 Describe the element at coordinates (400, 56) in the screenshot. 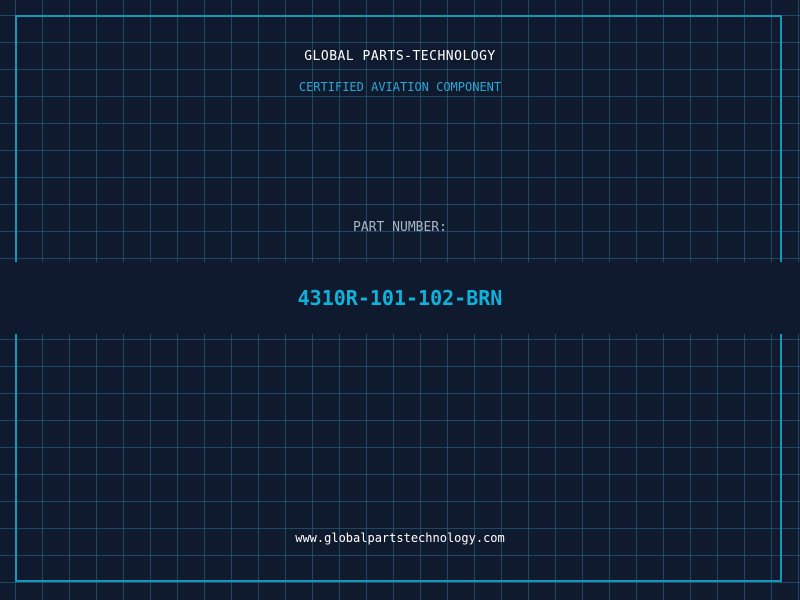

I see `brand-title: GLOBAL PARTS-TECHNOLOGY` at that location.